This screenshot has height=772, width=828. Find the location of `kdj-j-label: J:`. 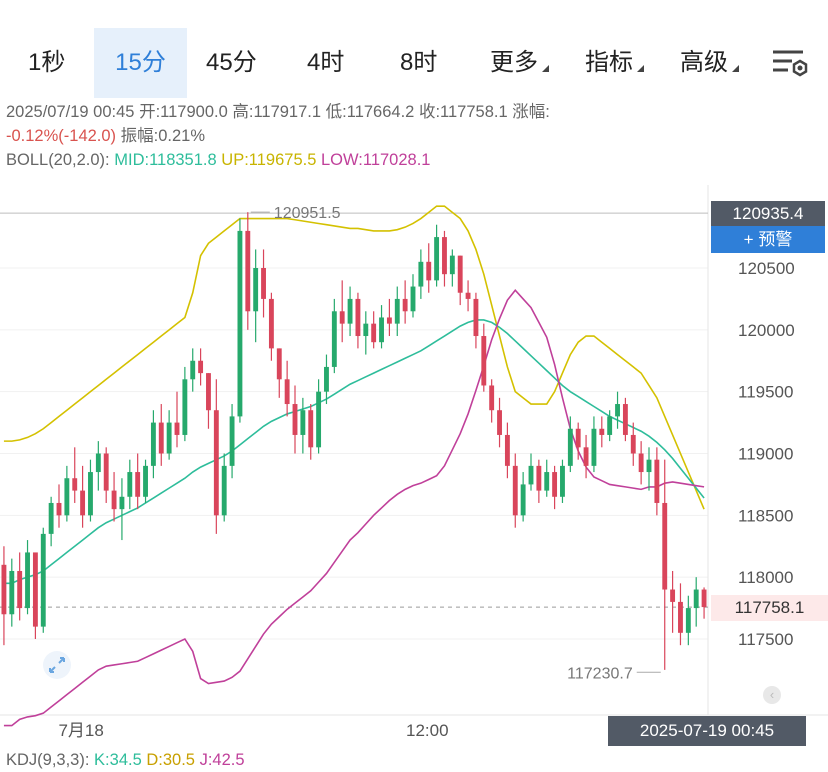

kdj-j-label: J: is located at coordinates (206, 760).